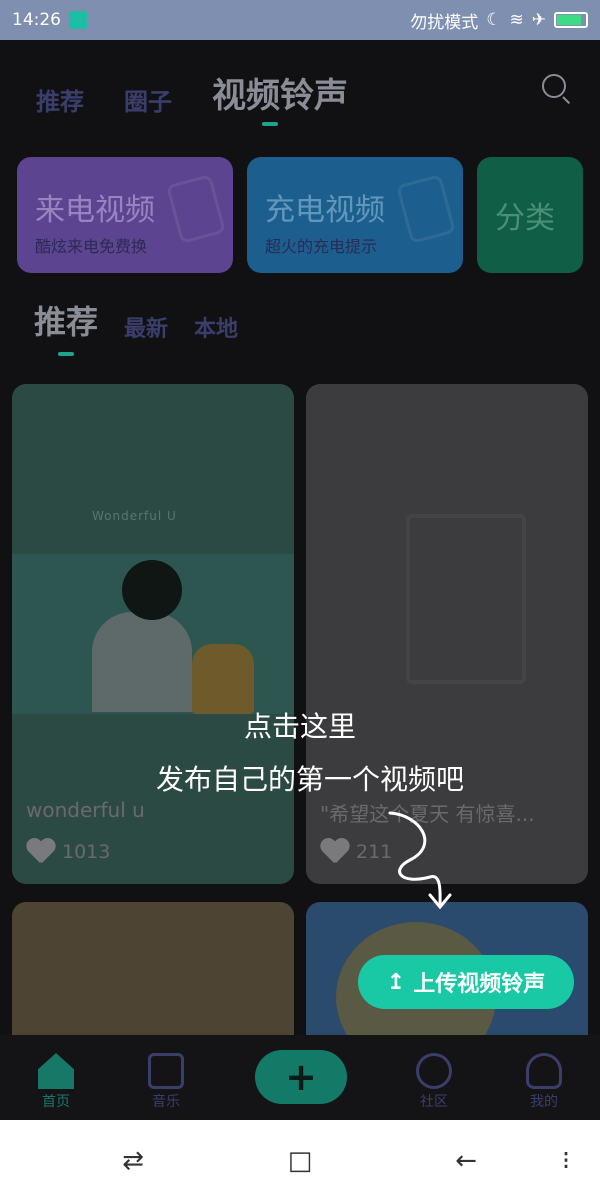 The image size is (600, 1200). I want to click on more-icon: ⁝, so click(566, 1161).